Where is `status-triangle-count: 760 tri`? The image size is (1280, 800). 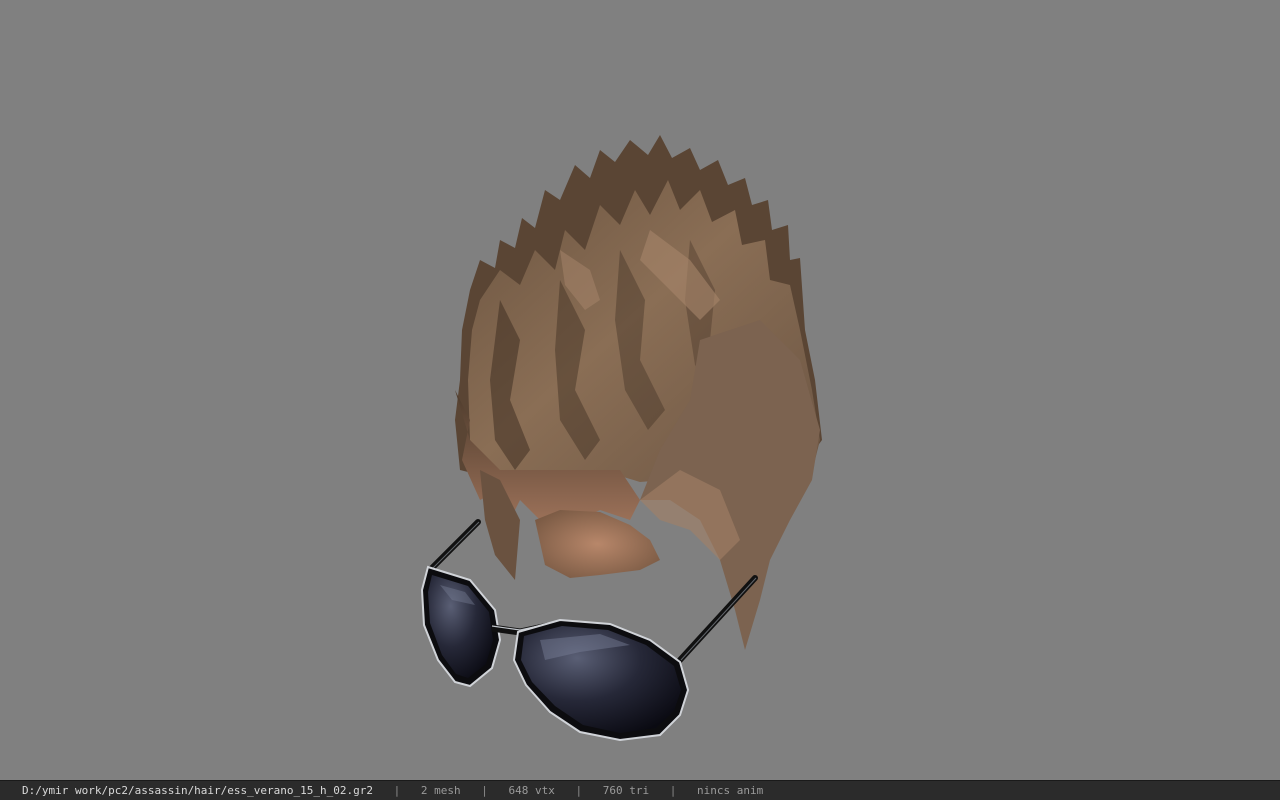 status-triangle-count: 760 tri is located at coordinates (626, 790).